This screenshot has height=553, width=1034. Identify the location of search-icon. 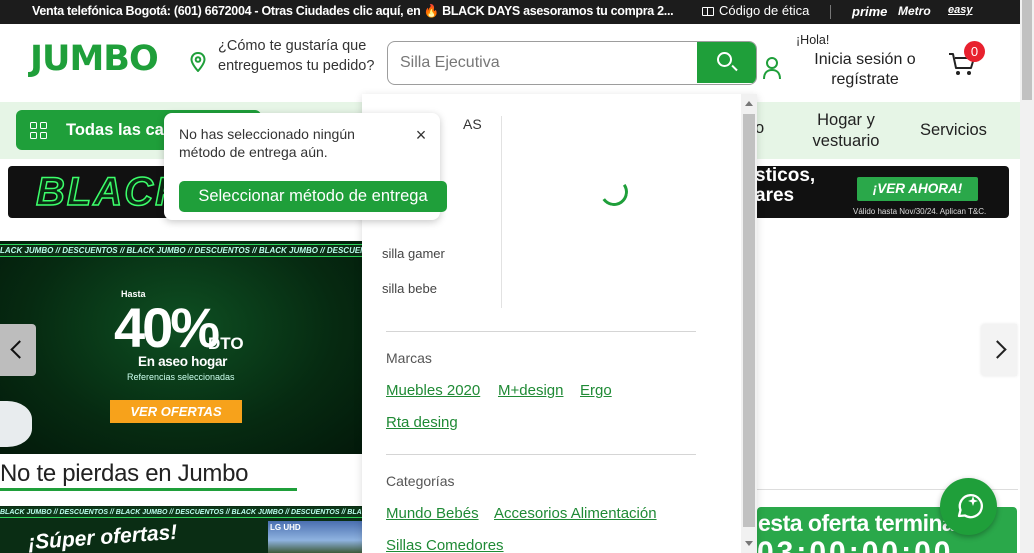
(724, 59).